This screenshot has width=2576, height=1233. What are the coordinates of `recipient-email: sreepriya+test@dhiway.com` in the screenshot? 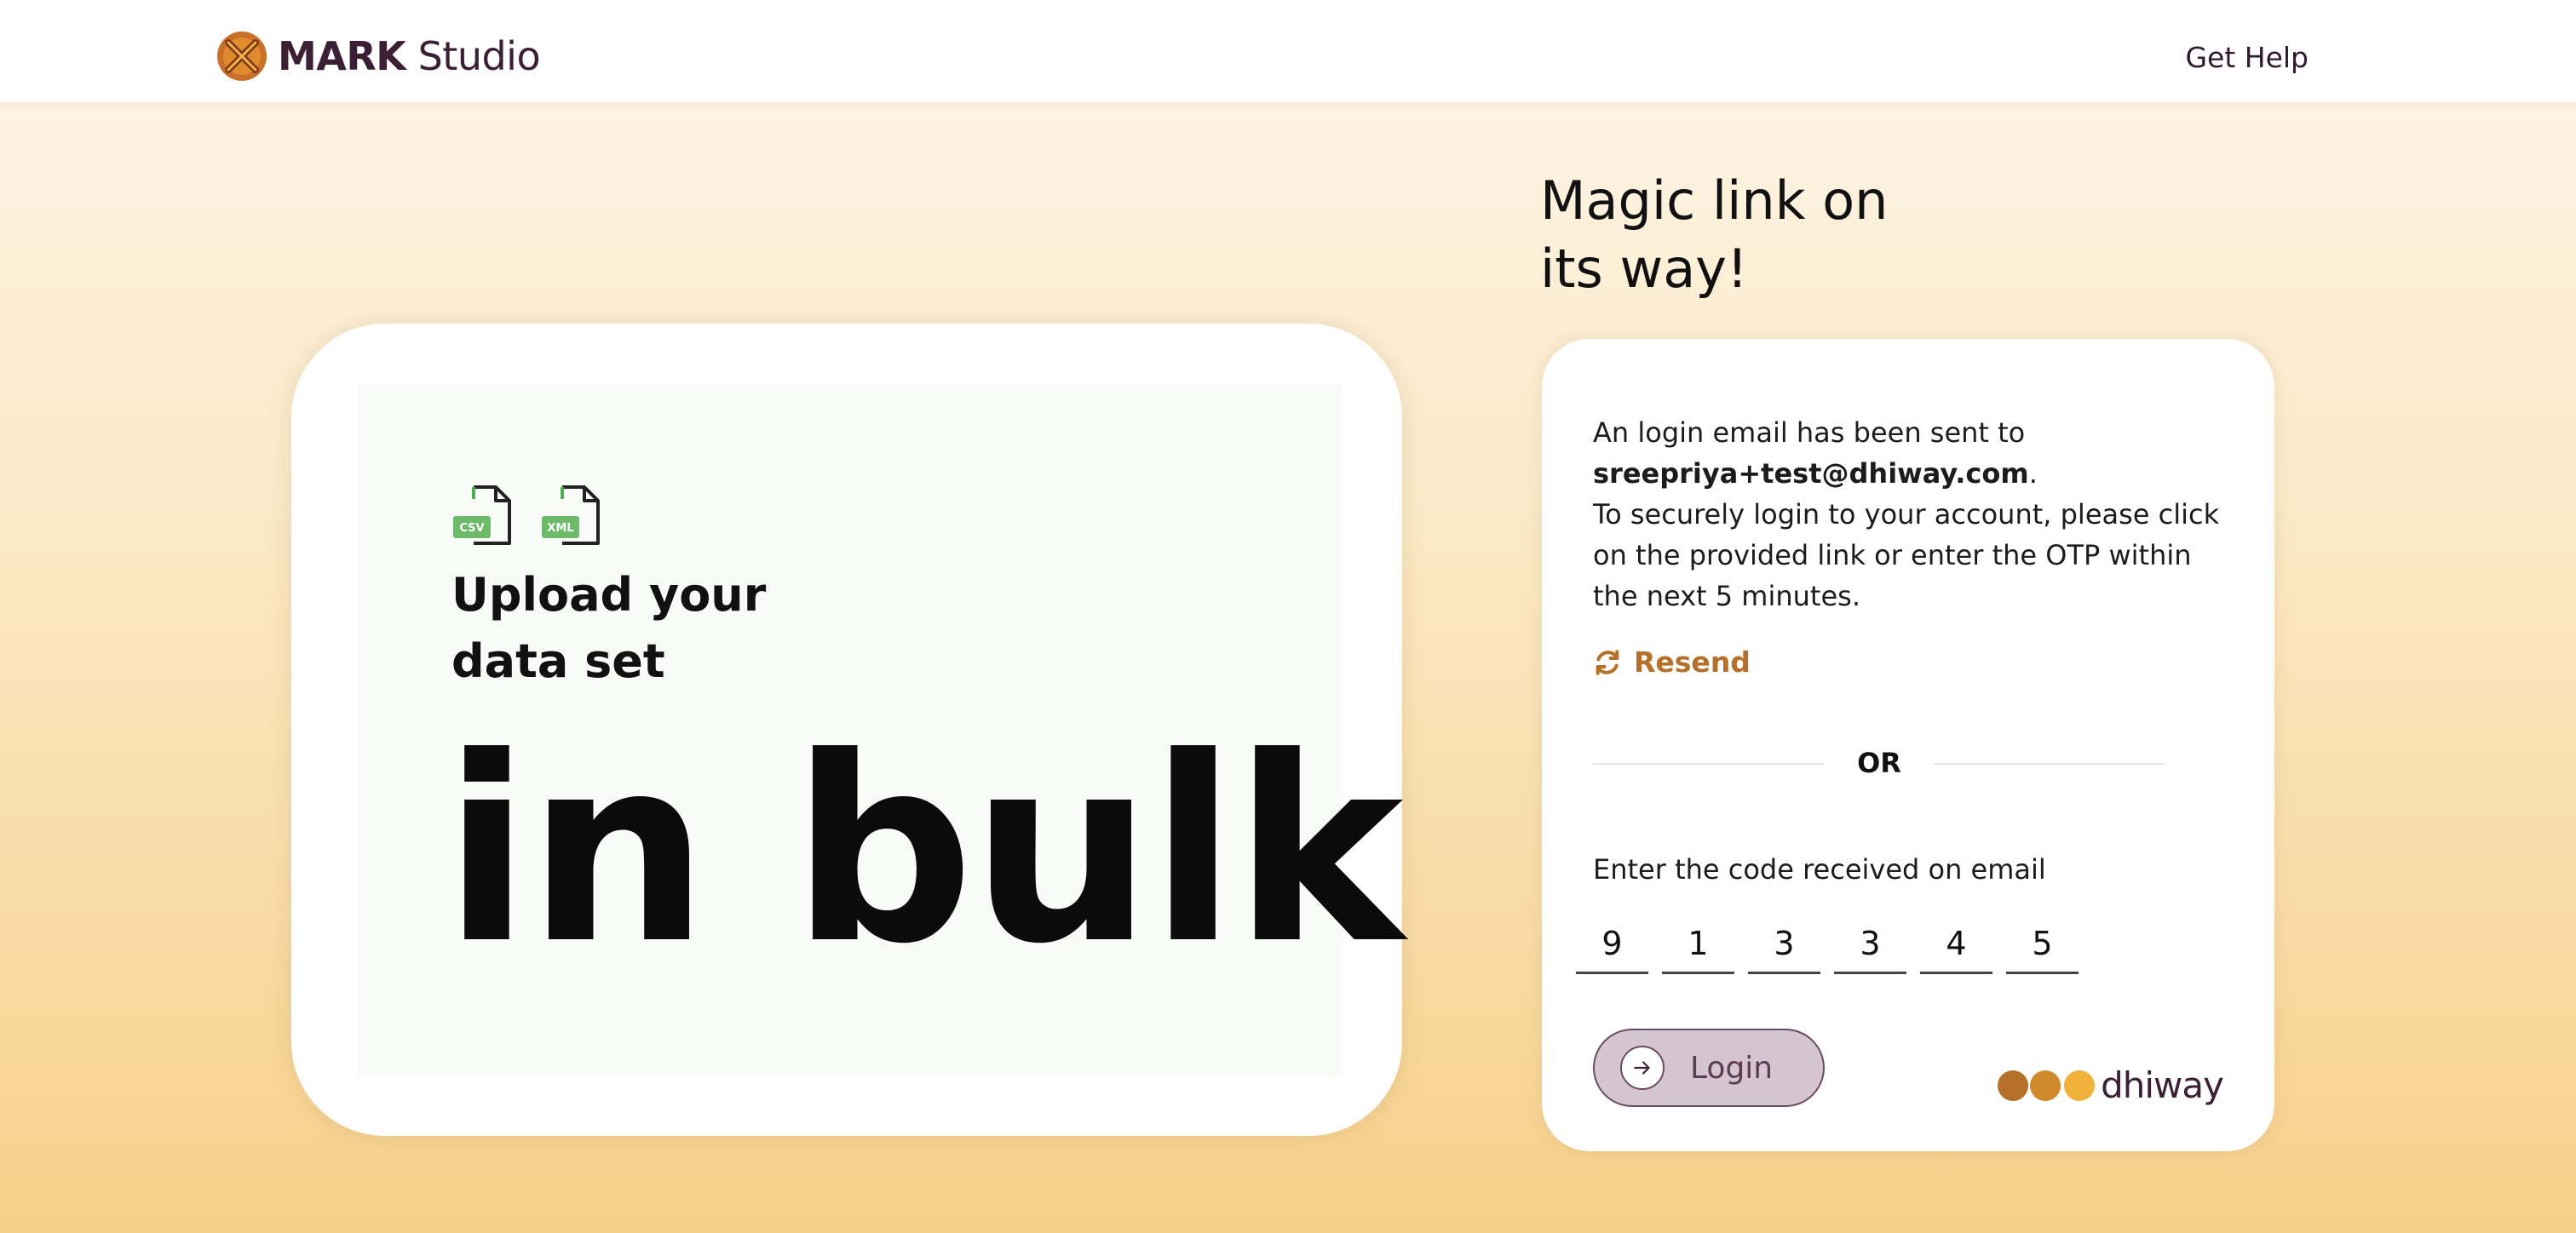 It's located at (1811, 473).